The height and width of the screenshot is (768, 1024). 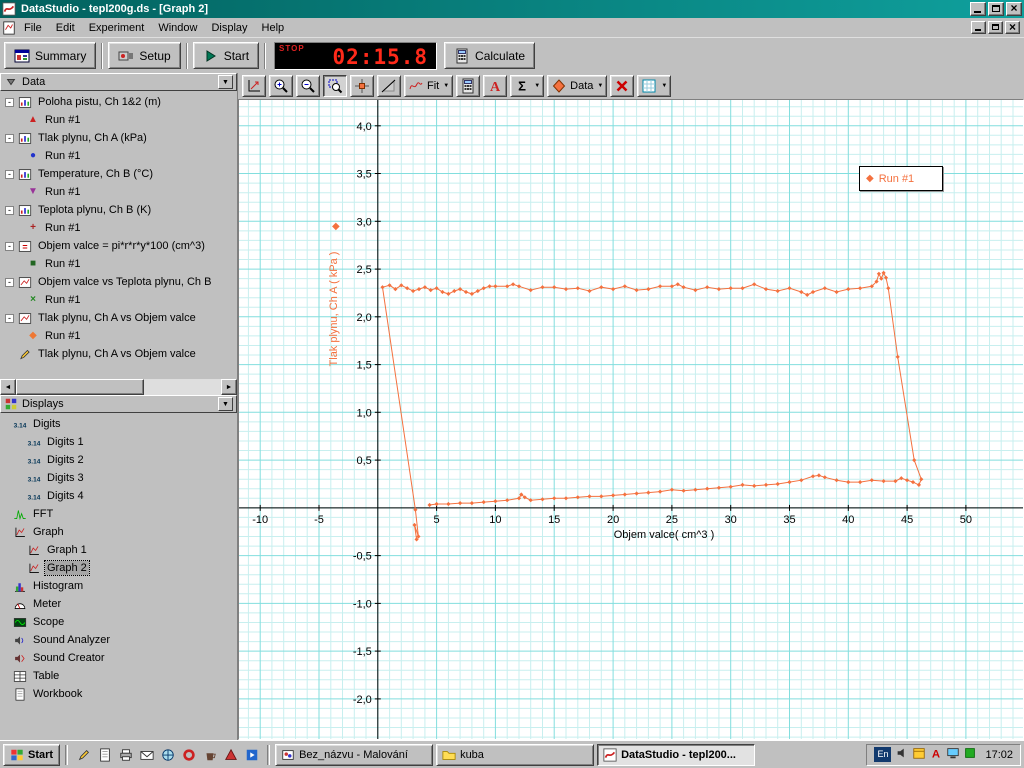 I want to click on mdi-restore-button, so click(x=995, y=27).